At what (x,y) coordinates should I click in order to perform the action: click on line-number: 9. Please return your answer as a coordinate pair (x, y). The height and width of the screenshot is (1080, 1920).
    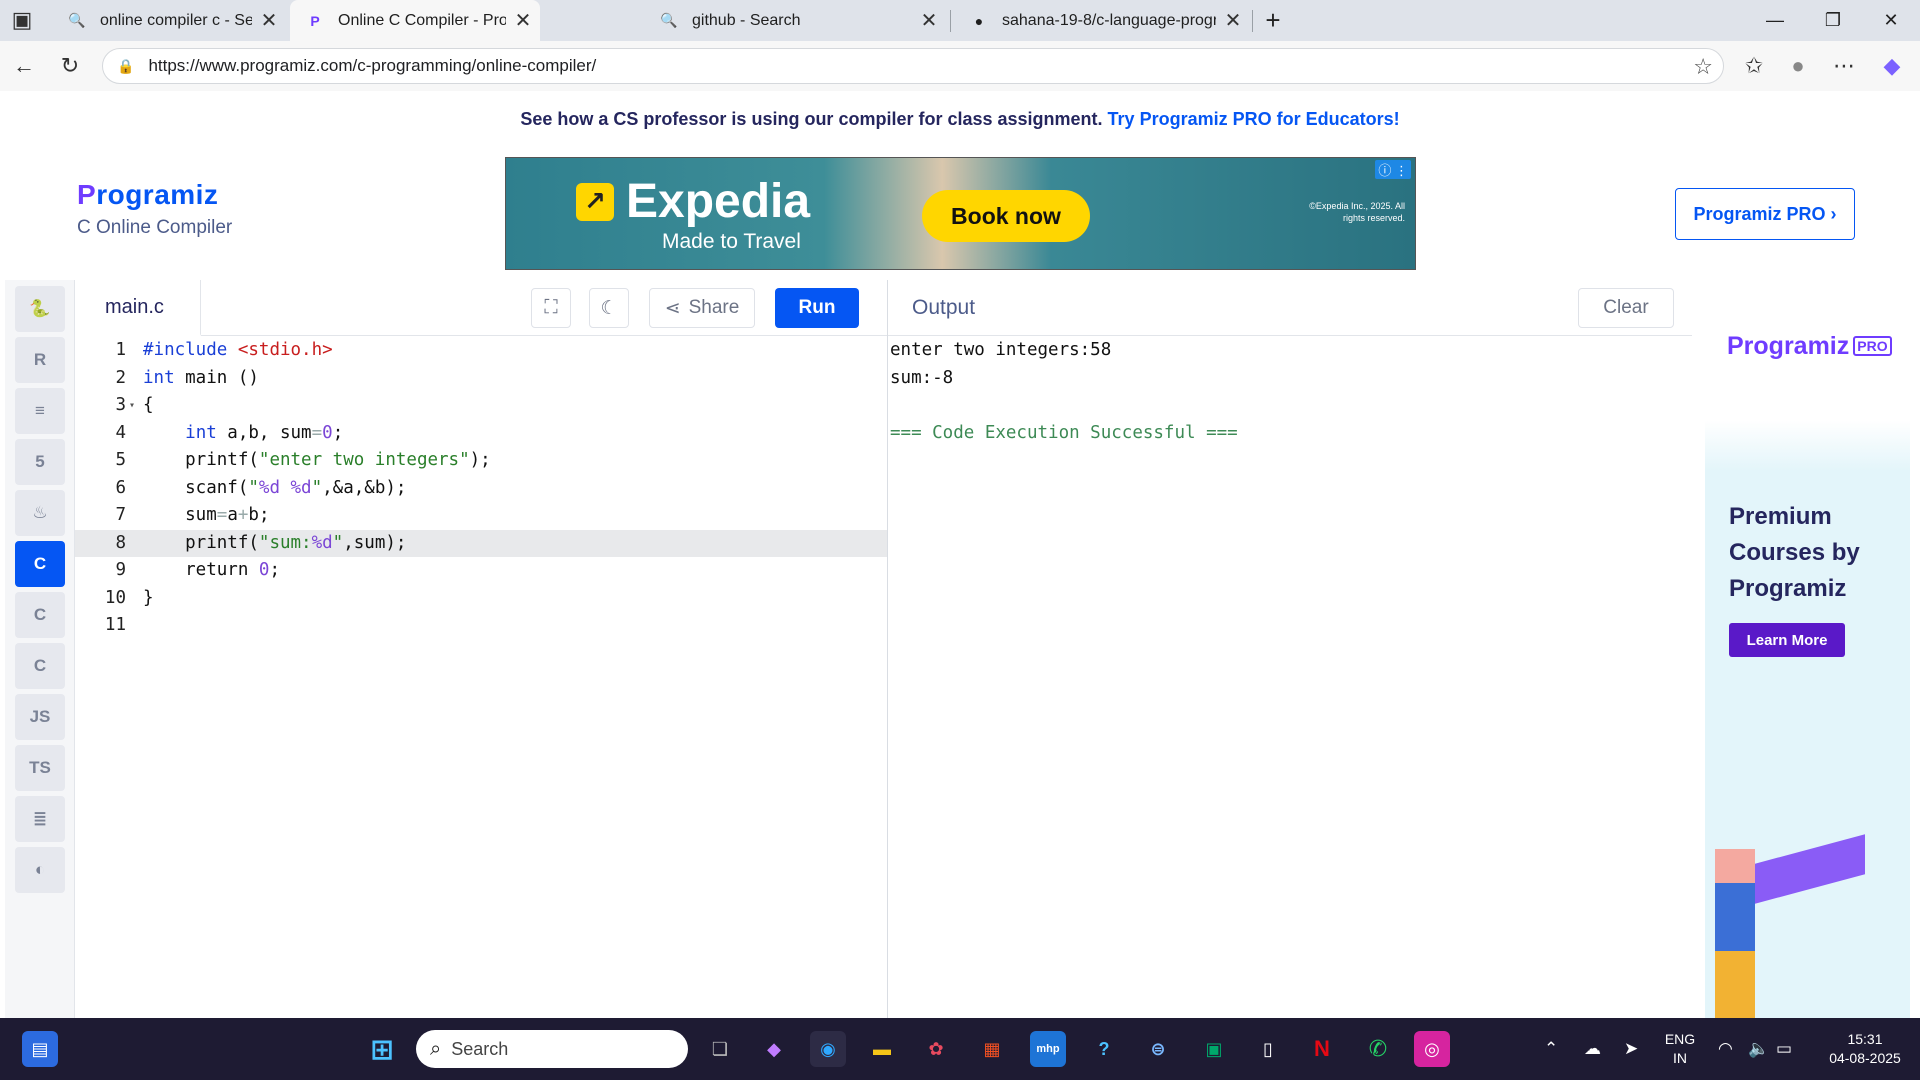
    Looking at the image, I should click on (120, 570).